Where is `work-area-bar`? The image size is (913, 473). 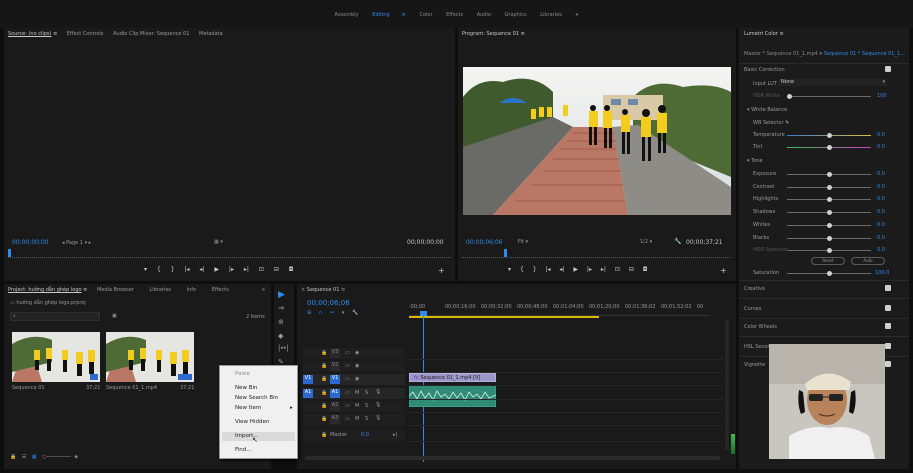
work-area-bar is located at coordinates (504, 317).